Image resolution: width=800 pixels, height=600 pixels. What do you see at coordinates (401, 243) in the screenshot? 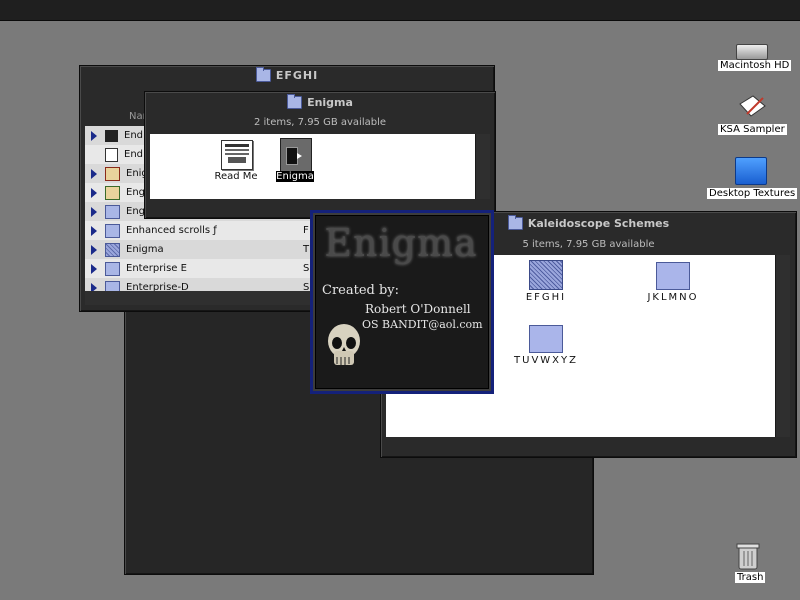
I see `enigma-logo: Enigma` at bounding box center [401, 243].